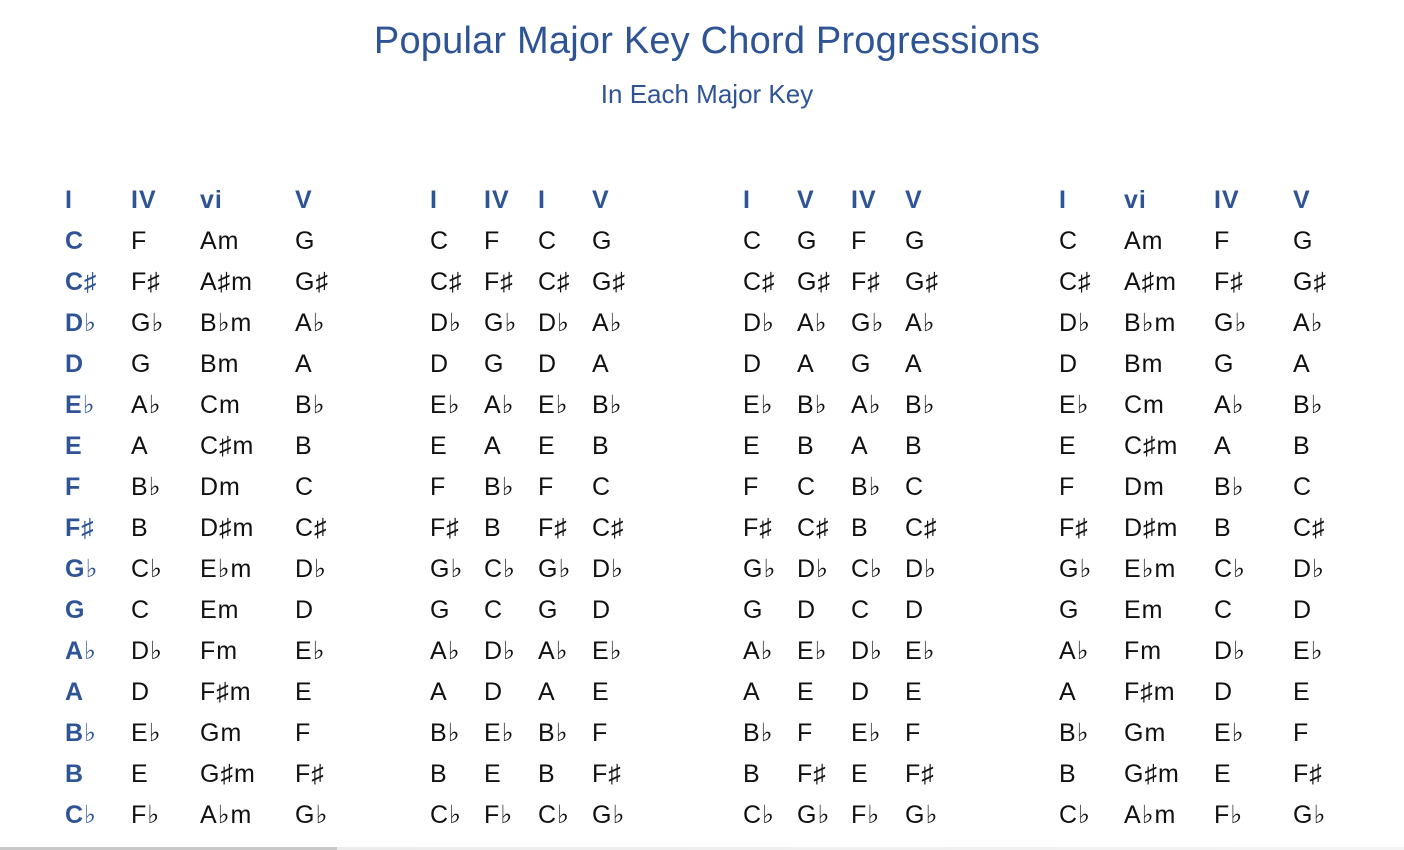  Describe the element at coordinates (707, 94) in the screenshot. I see `page-subtitle: In Each Major Key` at that location.